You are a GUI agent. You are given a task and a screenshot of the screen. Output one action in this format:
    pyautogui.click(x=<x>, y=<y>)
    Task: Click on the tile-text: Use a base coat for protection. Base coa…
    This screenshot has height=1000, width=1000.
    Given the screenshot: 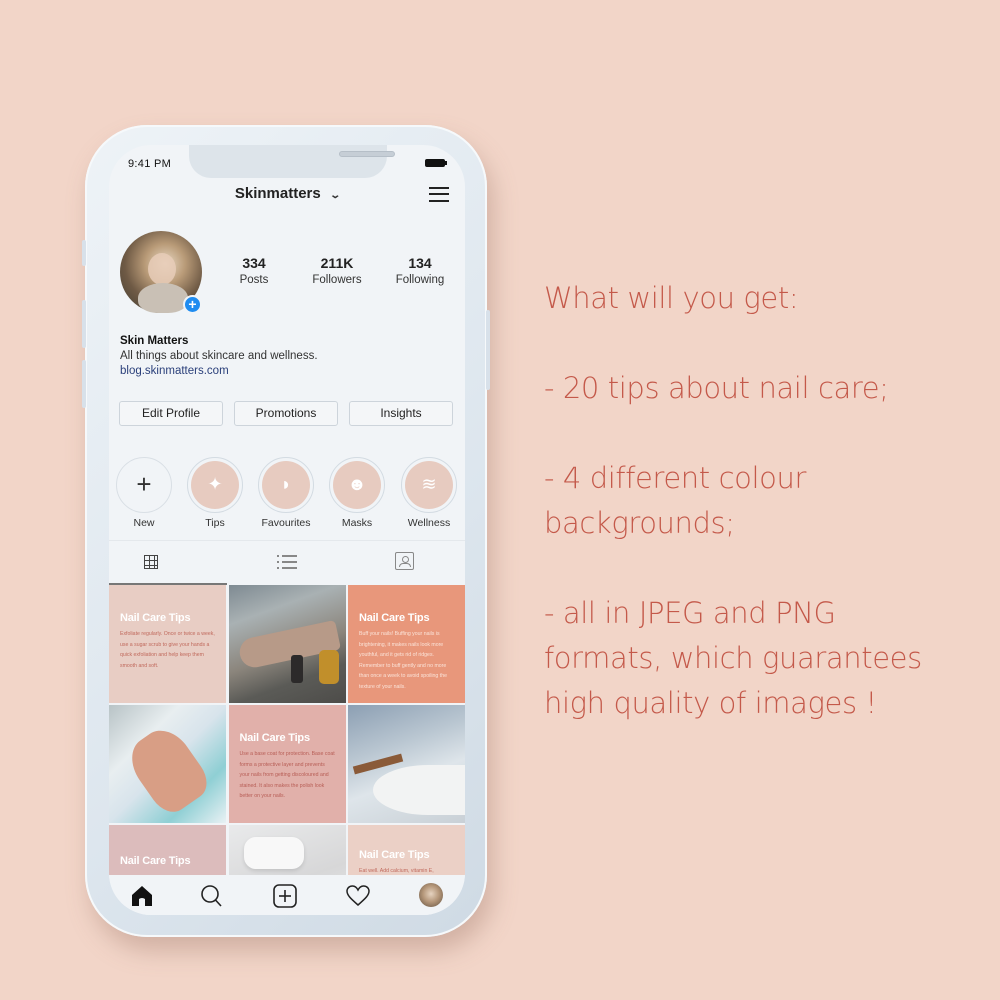 What is the action you would take?
    pyautogui.click(x=287, y=775)
    